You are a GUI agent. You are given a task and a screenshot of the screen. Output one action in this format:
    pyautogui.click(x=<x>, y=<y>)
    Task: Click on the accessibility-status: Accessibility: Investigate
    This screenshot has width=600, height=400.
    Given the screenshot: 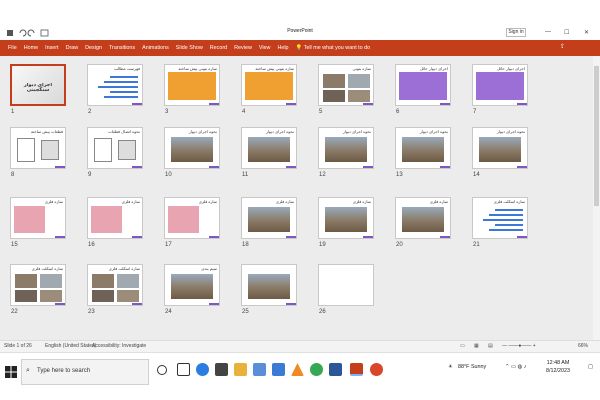 What is the action you would take?
    pyautogui.click(x=119, y=346)
    